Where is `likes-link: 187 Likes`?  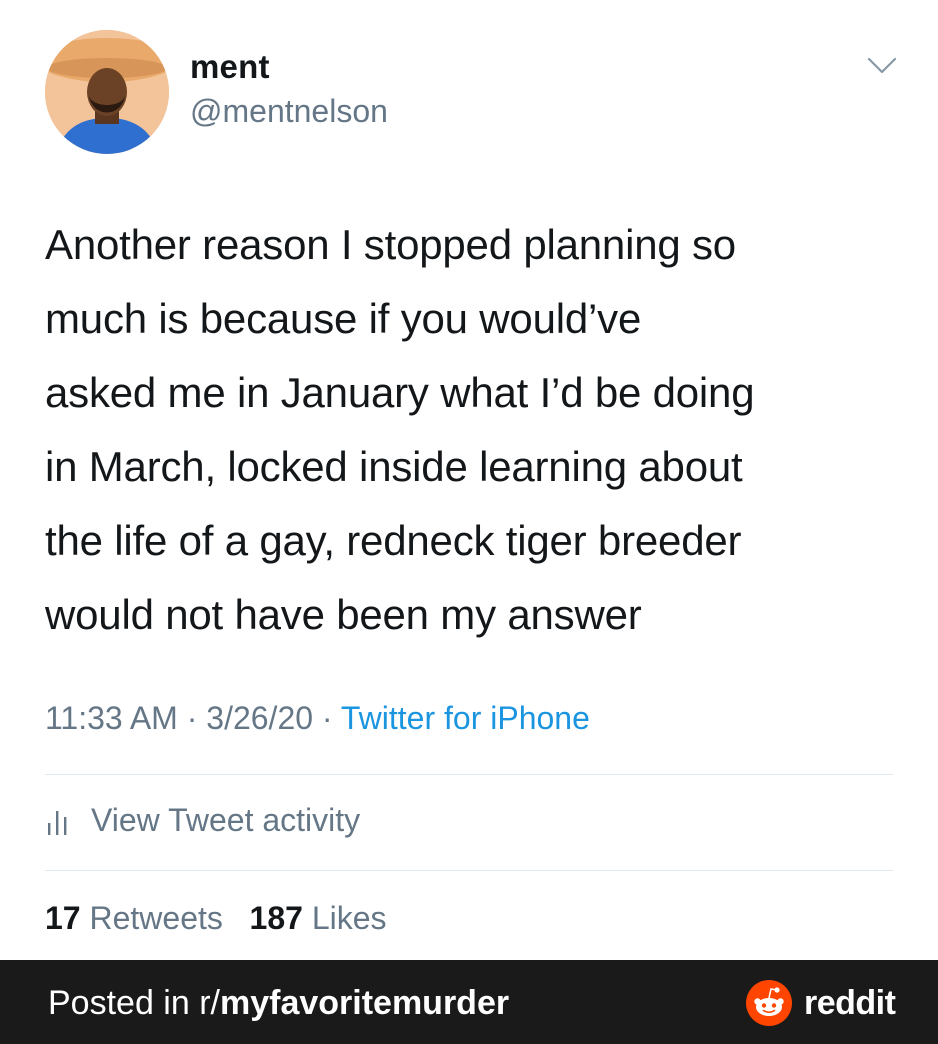 likes-link: 187 Likes is located at coordinates (318, 918).